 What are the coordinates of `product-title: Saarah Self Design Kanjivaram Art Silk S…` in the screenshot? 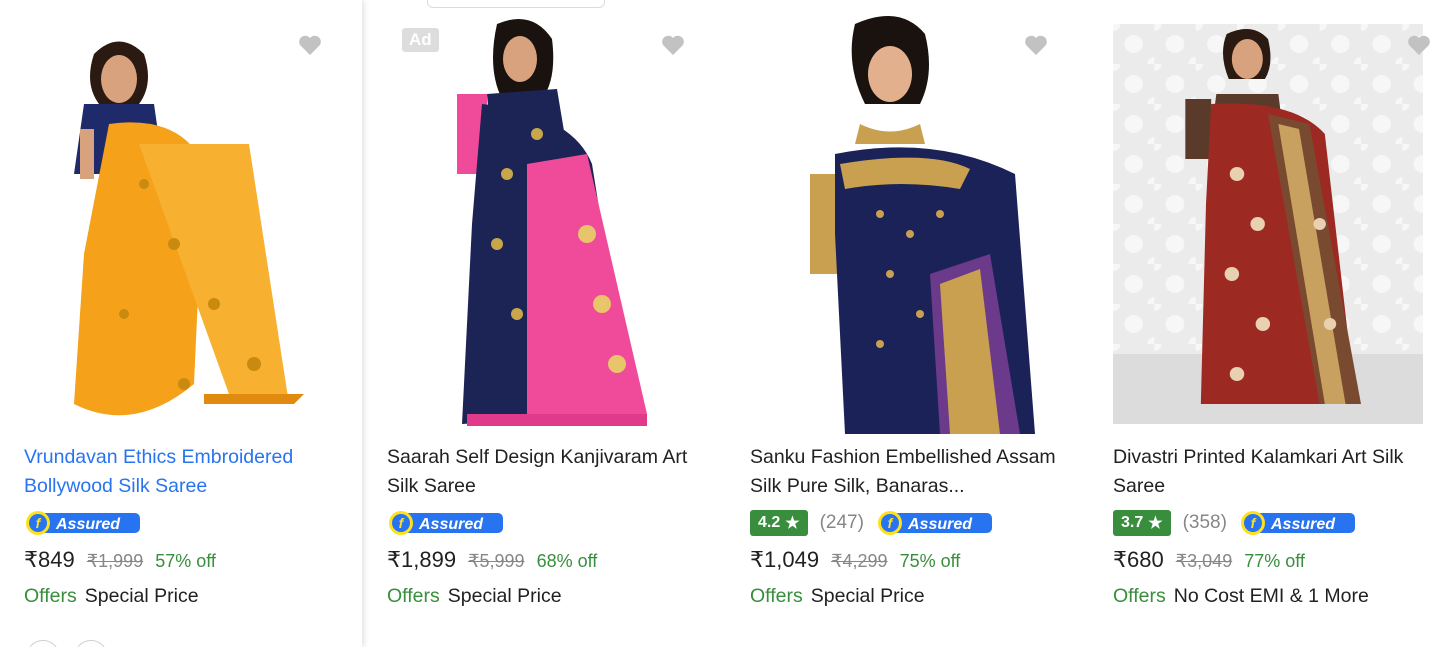 It's located at (547, 472).